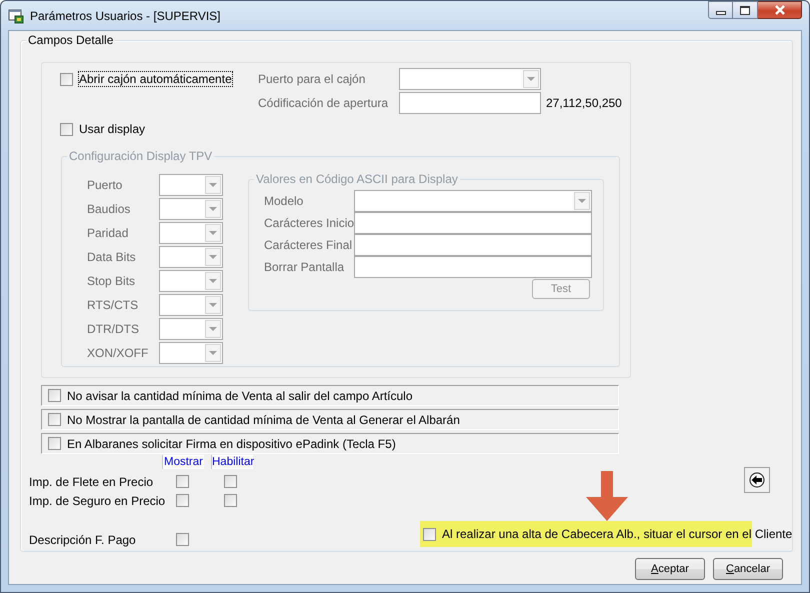 The width and height of the screenshot is (810, 593). What do you see at coordinates (183, 462) in the screenshot?
I see `column-header: Mostrar` at bounding box center [183, 462].